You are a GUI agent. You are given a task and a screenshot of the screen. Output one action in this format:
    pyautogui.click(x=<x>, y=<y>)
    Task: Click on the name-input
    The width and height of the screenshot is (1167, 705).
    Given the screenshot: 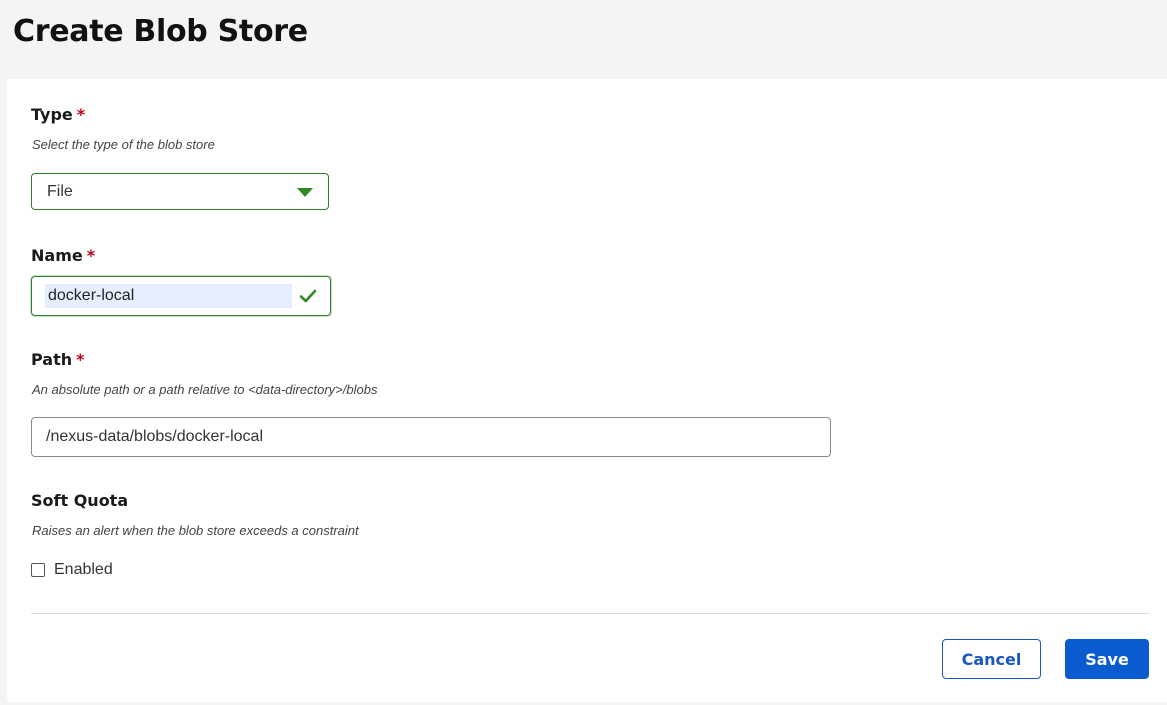 What is the action you would take?
    pyautogui.click(x=168, y=296)
    